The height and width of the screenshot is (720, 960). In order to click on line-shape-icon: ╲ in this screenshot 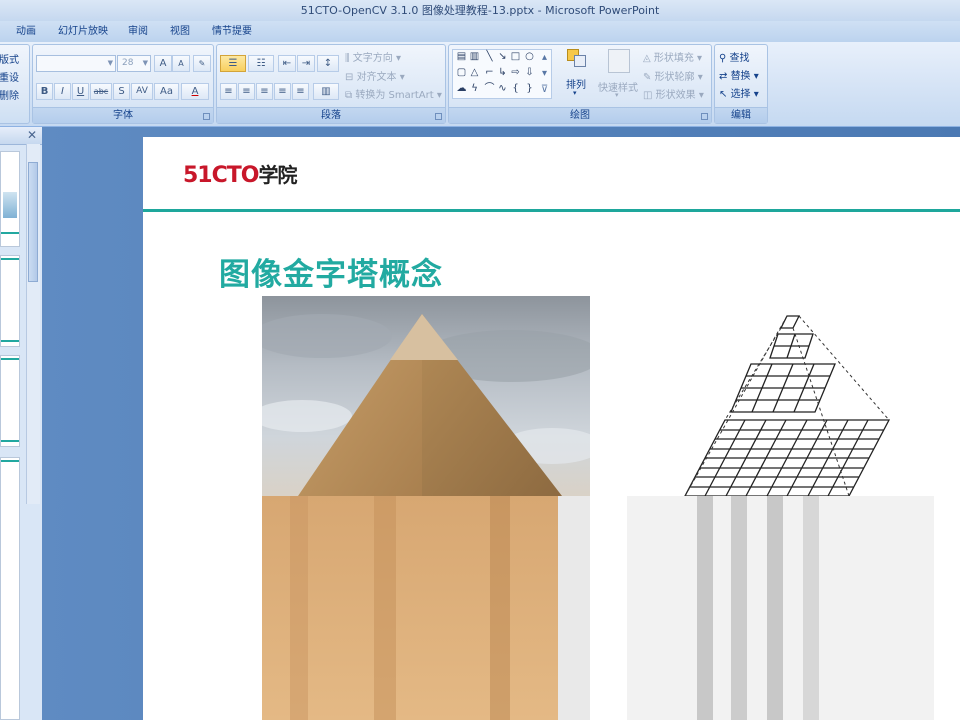, I will do `click(489, 57)`.